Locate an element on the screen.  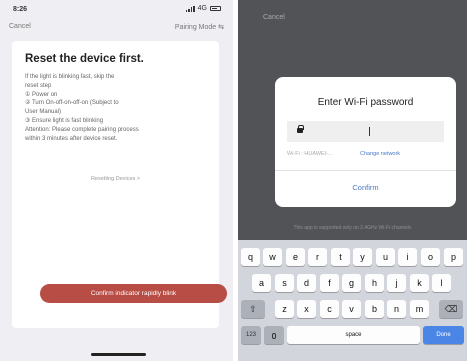
nav-bar: Cancel Pairing Mode ⇆ is located at coordinates (116, 27).